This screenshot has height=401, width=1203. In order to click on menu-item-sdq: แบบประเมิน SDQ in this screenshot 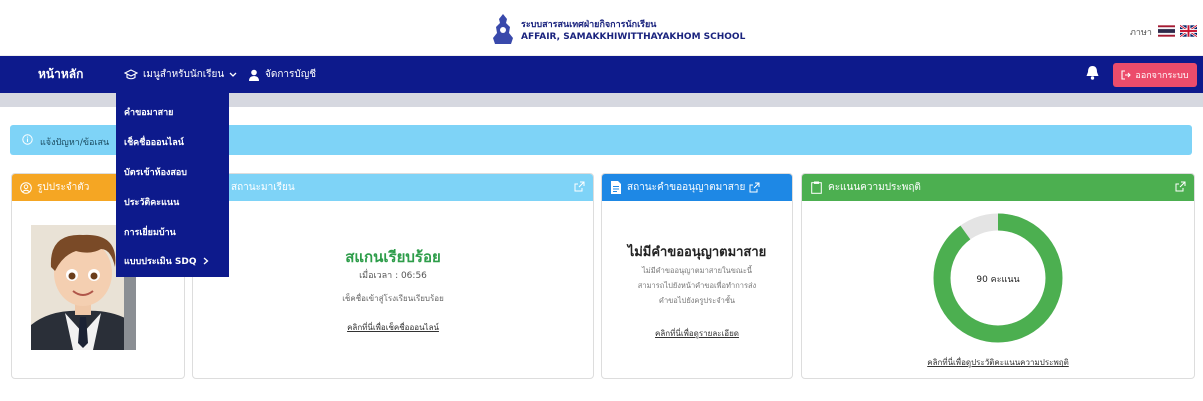, I will do `click(166, 261)`.